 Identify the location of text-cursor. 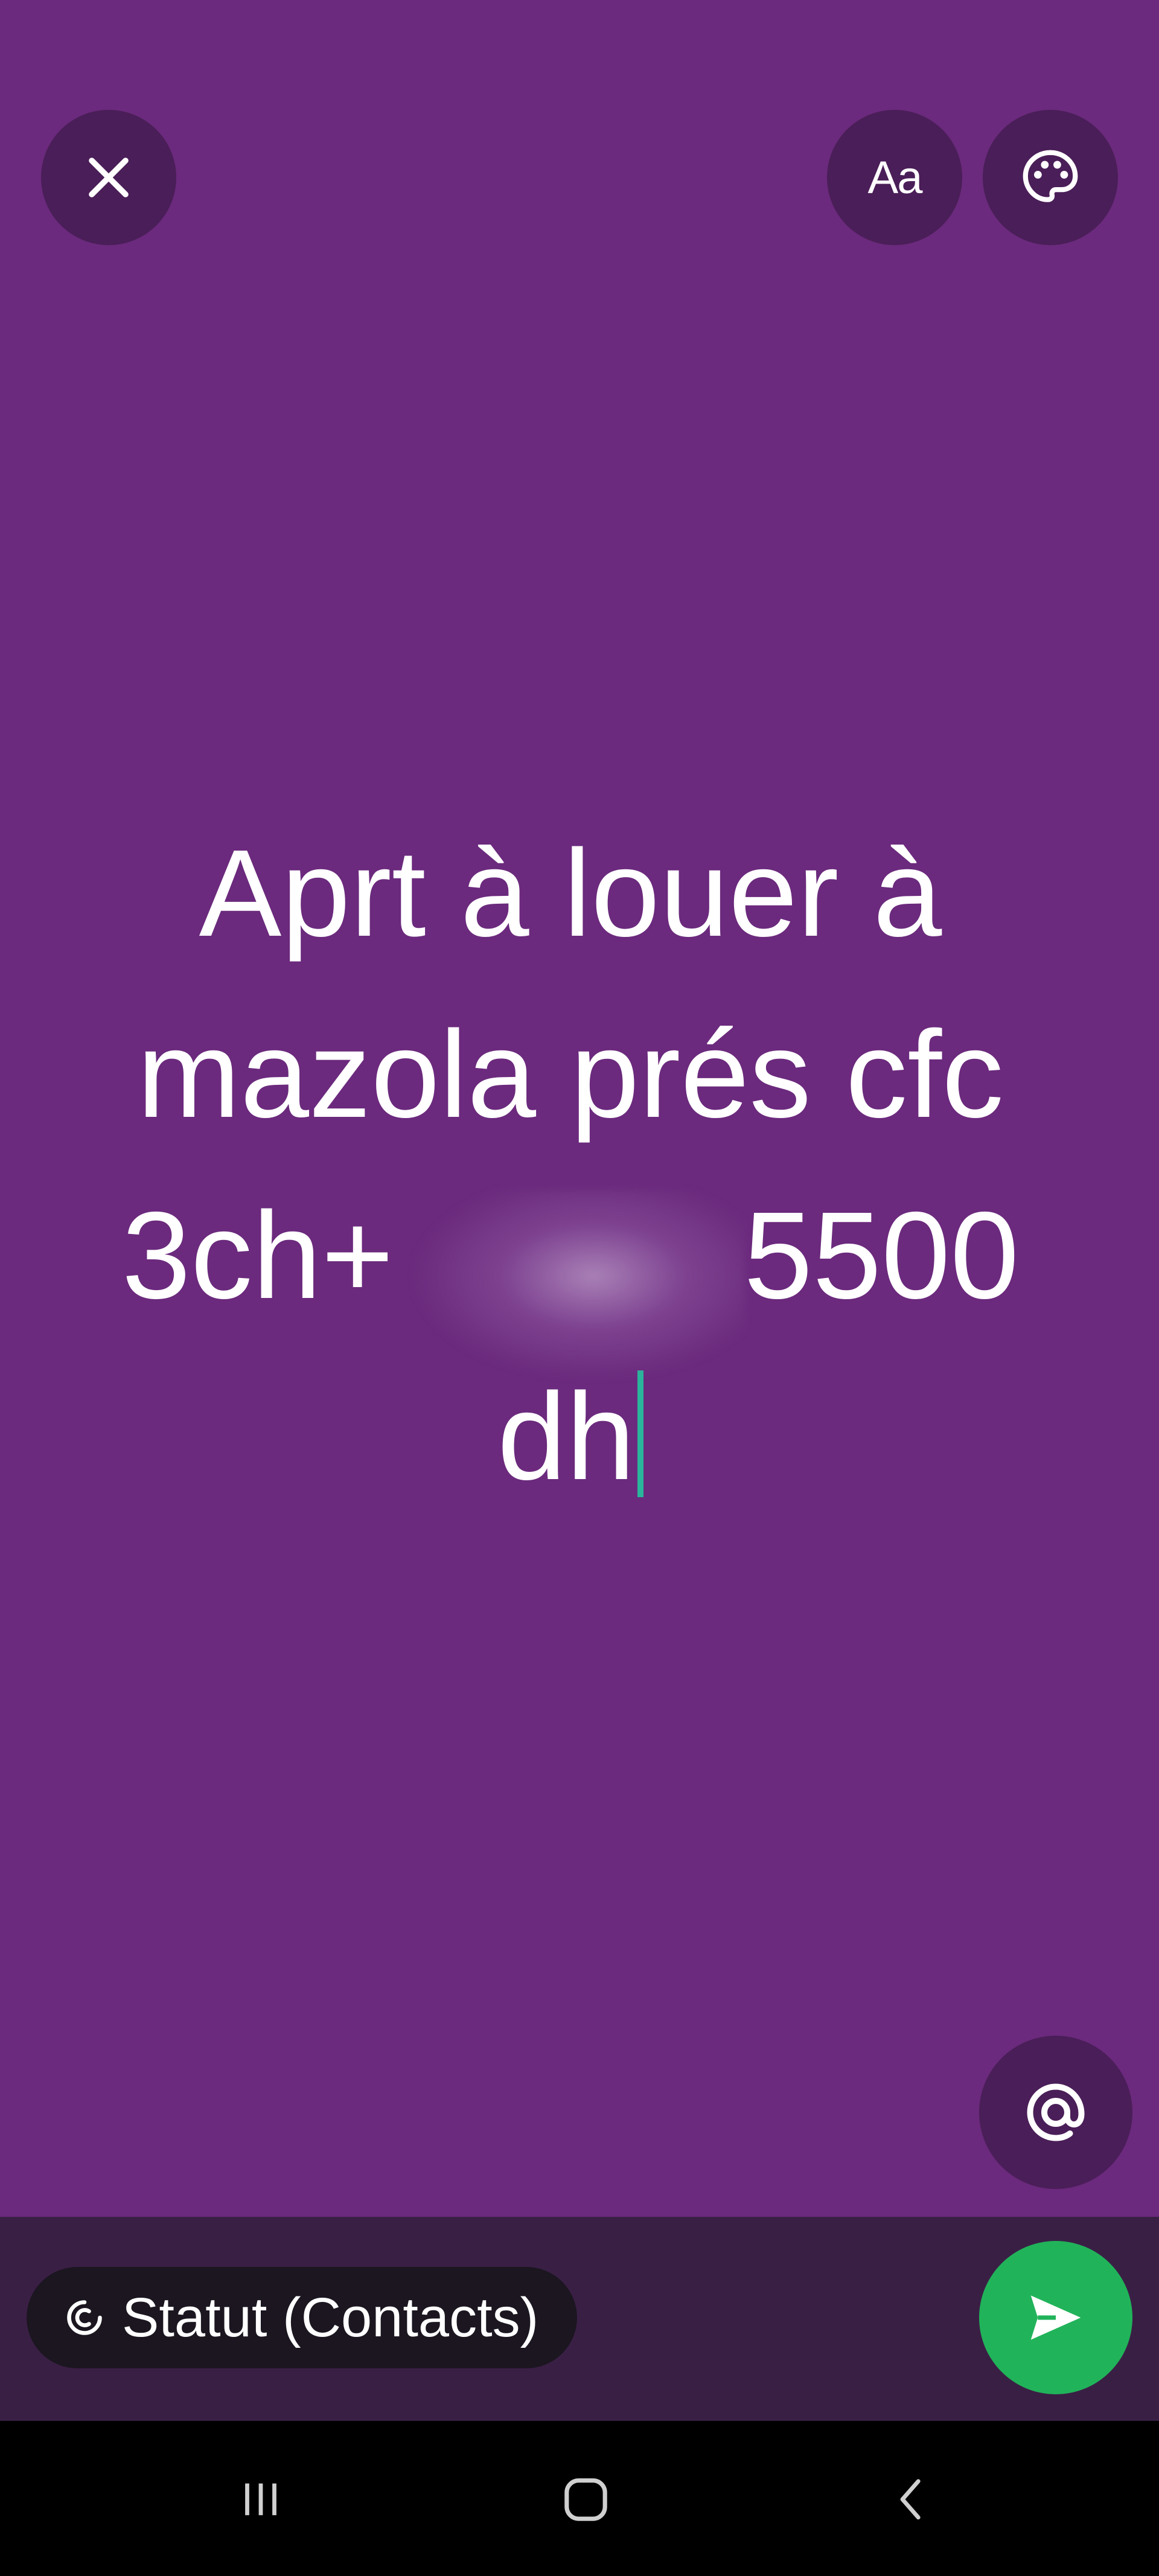
(640, 1433).